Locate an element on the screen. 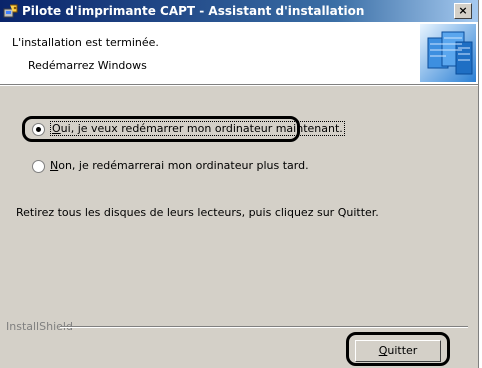 Image resolution: width=482 pixels, height=368 pixels. installer-icon is located at coordinates (10, 11).